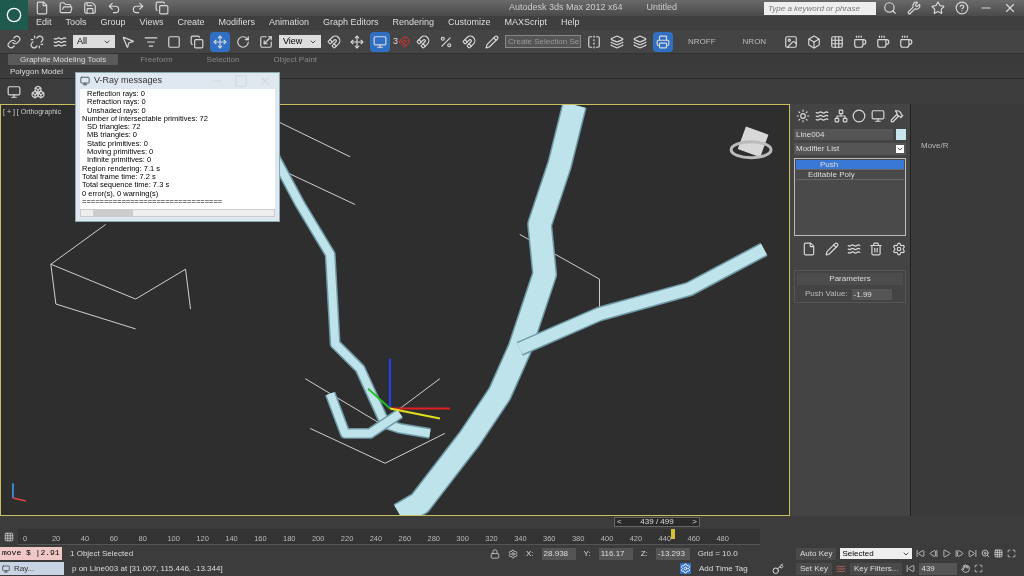  I want to click on next-frame-icon, so click(960, 553).